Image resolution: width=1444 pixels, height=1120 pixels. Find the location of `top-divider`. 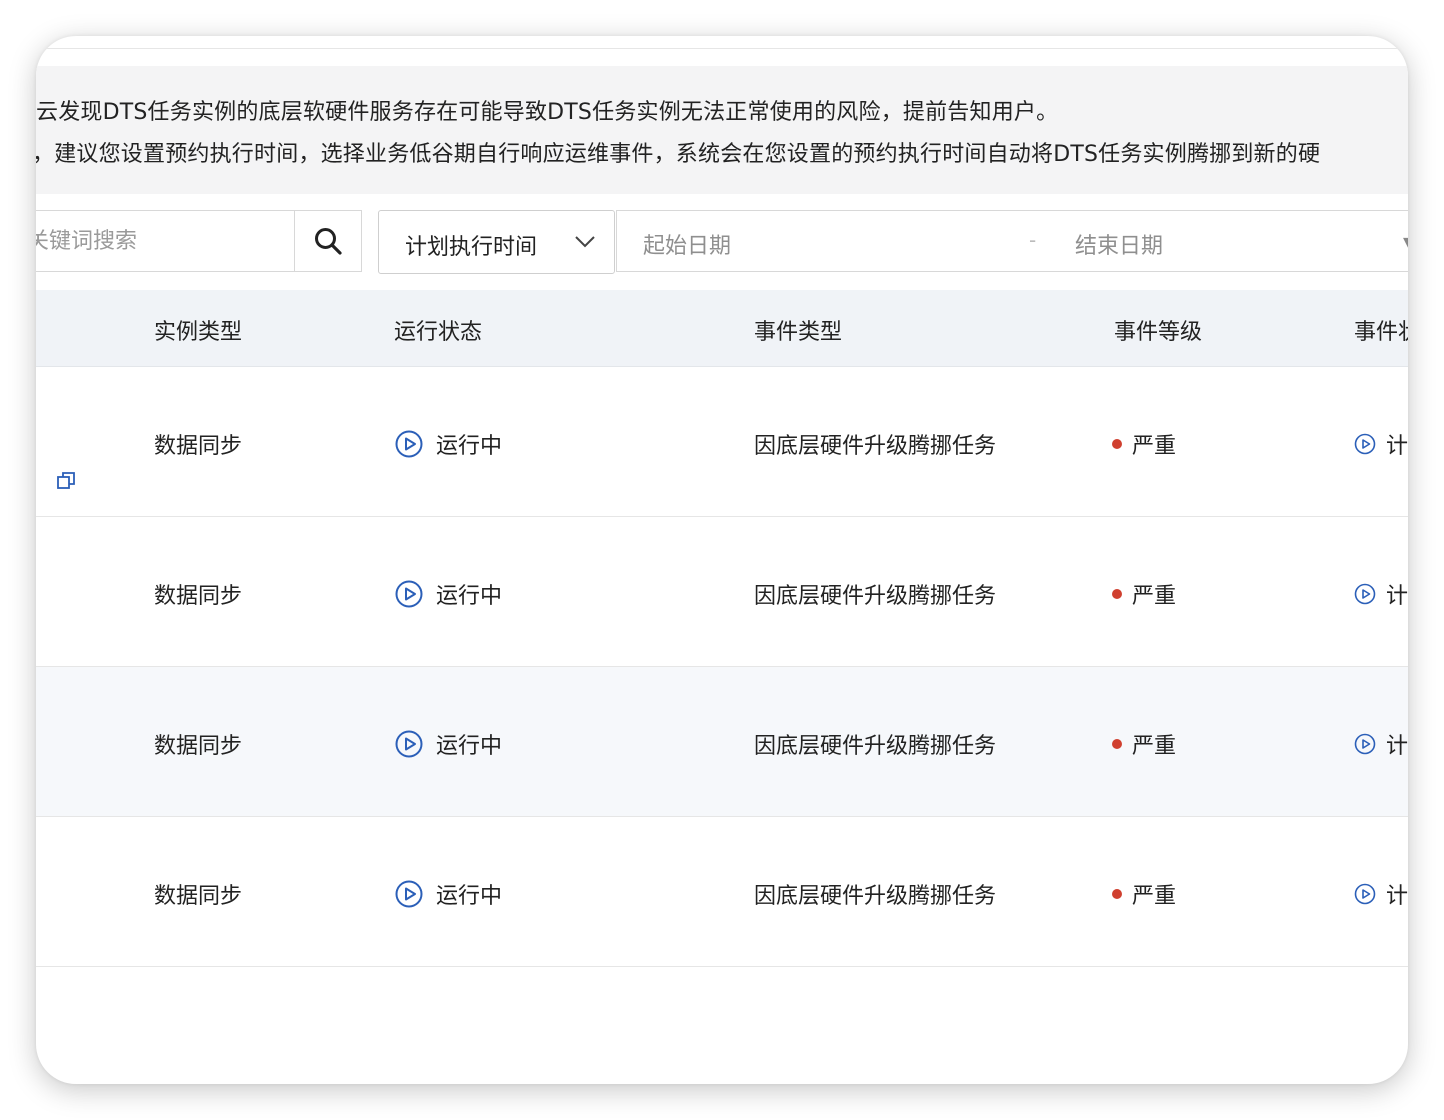

top-divider is located at coordinates (722, 48).